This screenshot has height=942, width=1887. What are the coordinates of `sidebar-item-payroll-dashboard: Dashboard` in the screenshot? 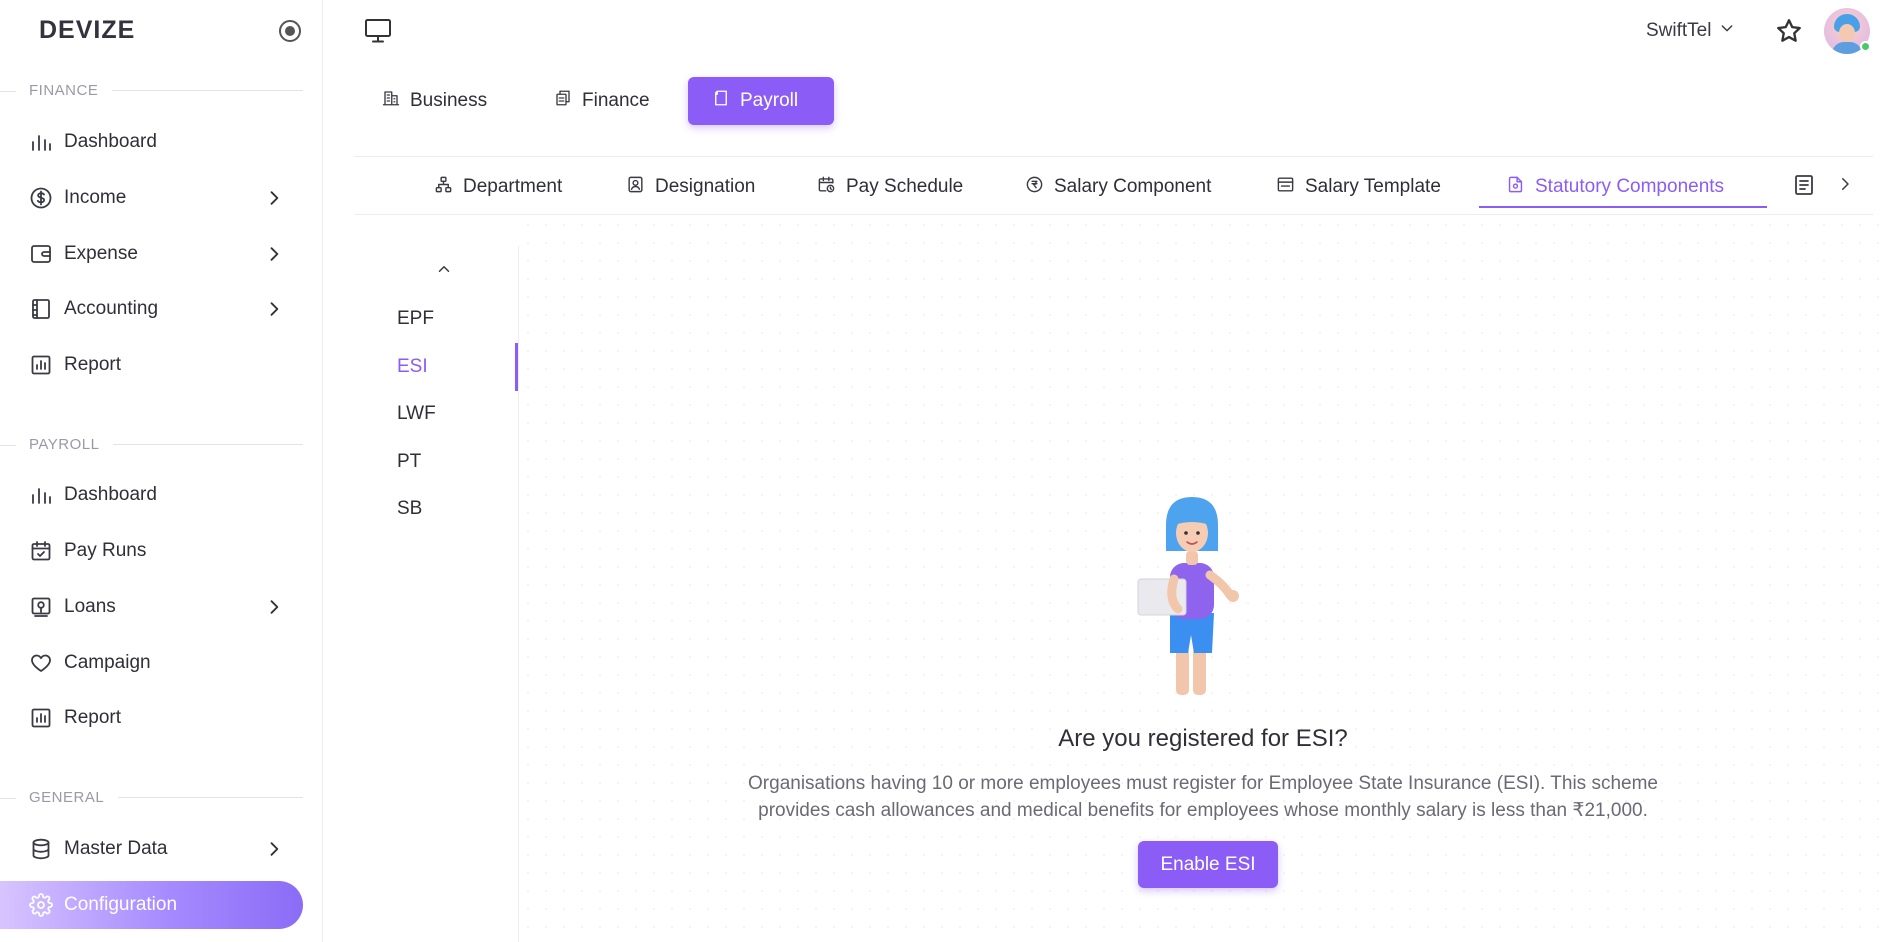 It's located at (156, 495).